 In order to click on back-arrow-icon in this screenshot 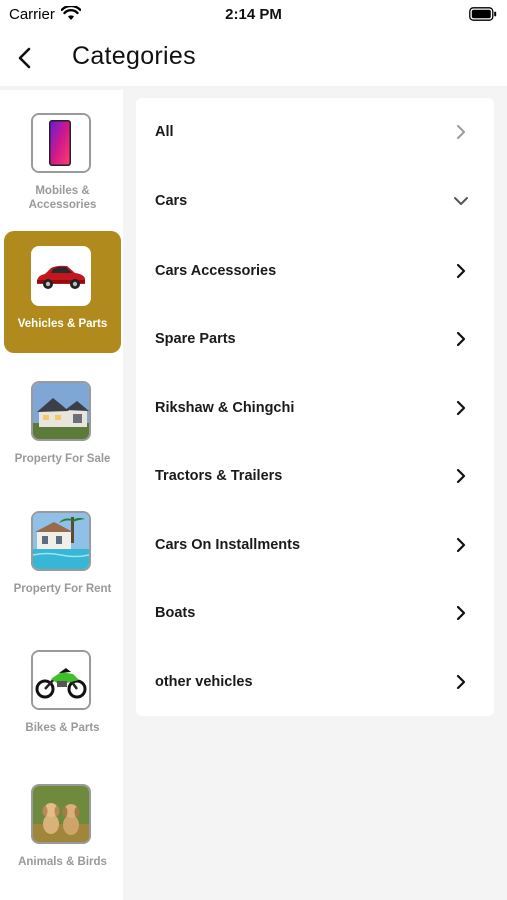, I will do `click(24, 58)`.